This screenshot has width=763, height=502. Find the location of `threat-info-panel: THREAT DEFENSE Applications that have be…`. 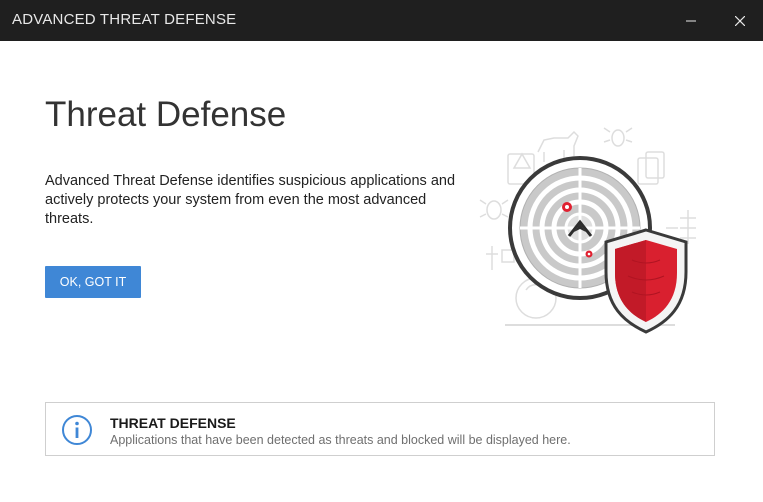

threat-info-panel: THREAT DEFENSE Applications that have be… is located at coordinates (380, 429).